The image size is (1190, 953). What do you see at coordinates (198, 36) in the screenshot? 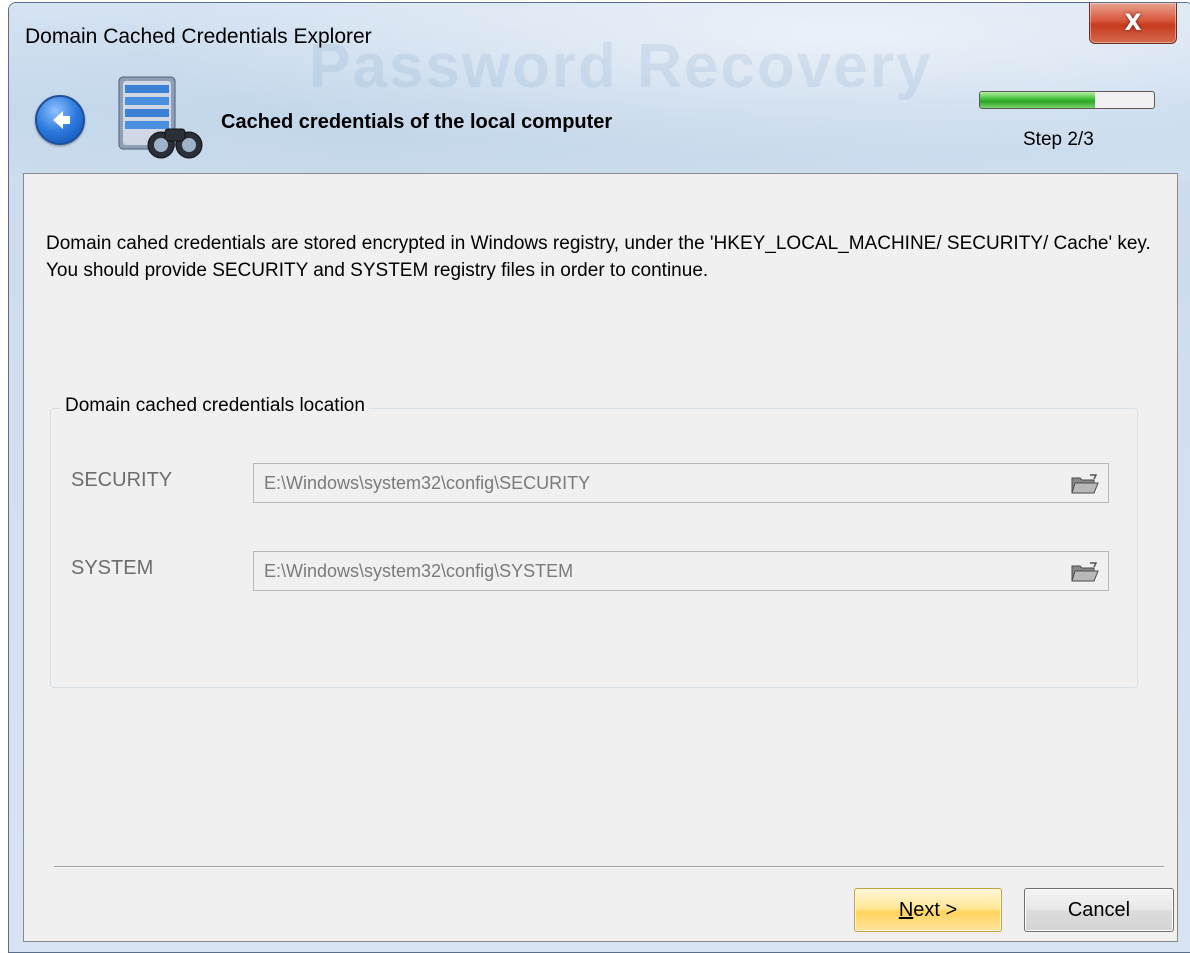
I see `window-title: Domain Cached Credentials Explorer` at bounding box center [198, 36].